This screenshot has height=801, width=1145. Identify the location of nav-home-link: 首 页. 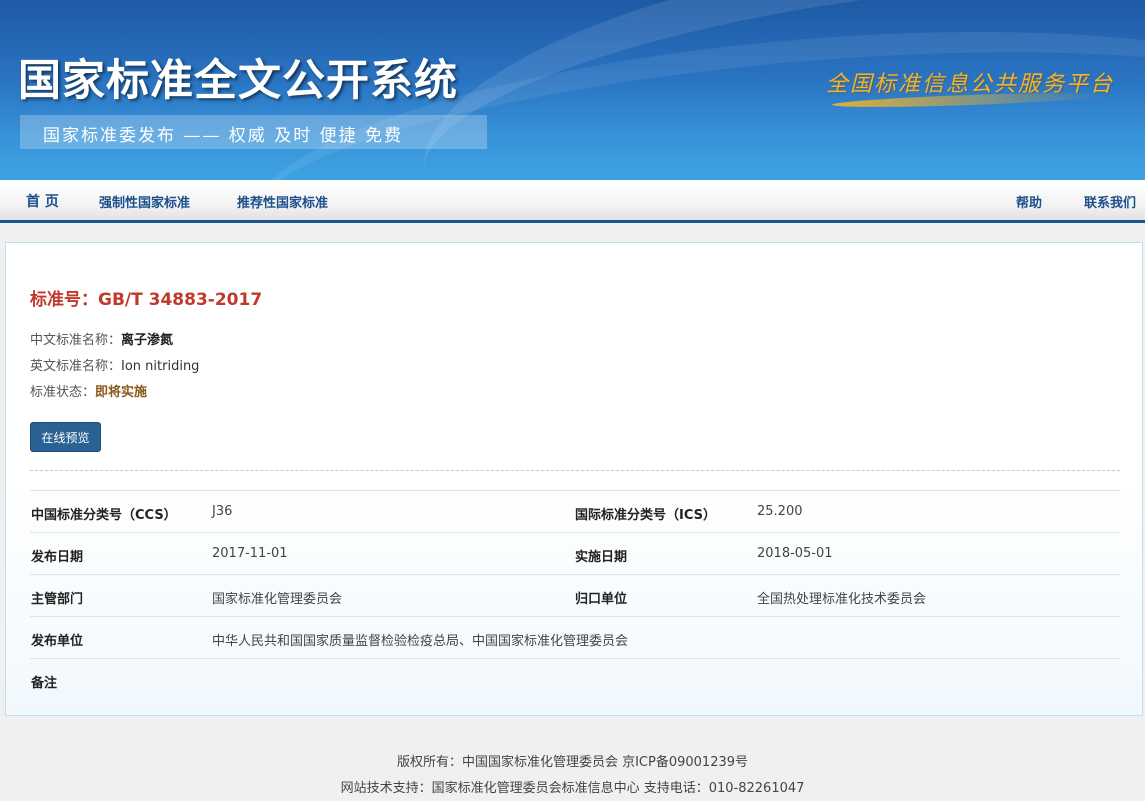
(42, 201).